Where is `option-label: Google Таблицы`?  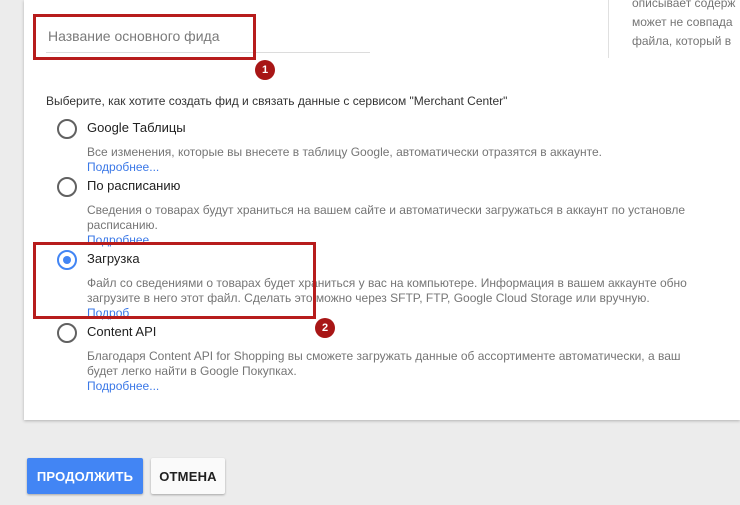
option-label: Google Таблицы is located at coordinates (136, 127).